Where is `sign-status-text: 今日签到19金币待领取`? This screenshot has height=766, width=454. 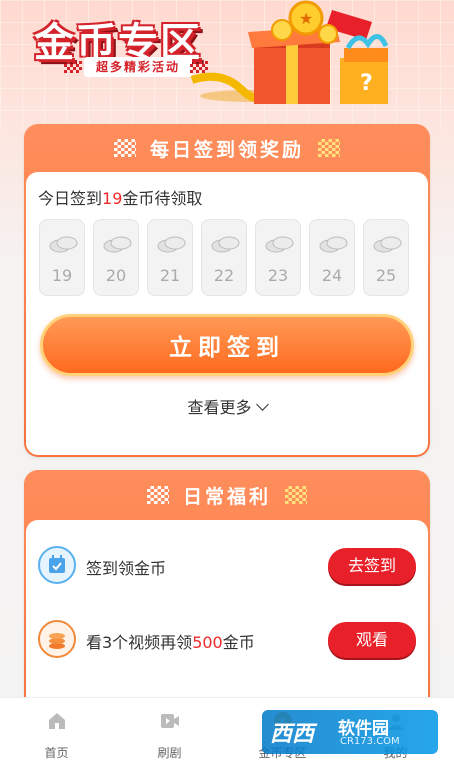
sign-status-text: 今日签到19金币待领取 is located at coordinates (120, 197).